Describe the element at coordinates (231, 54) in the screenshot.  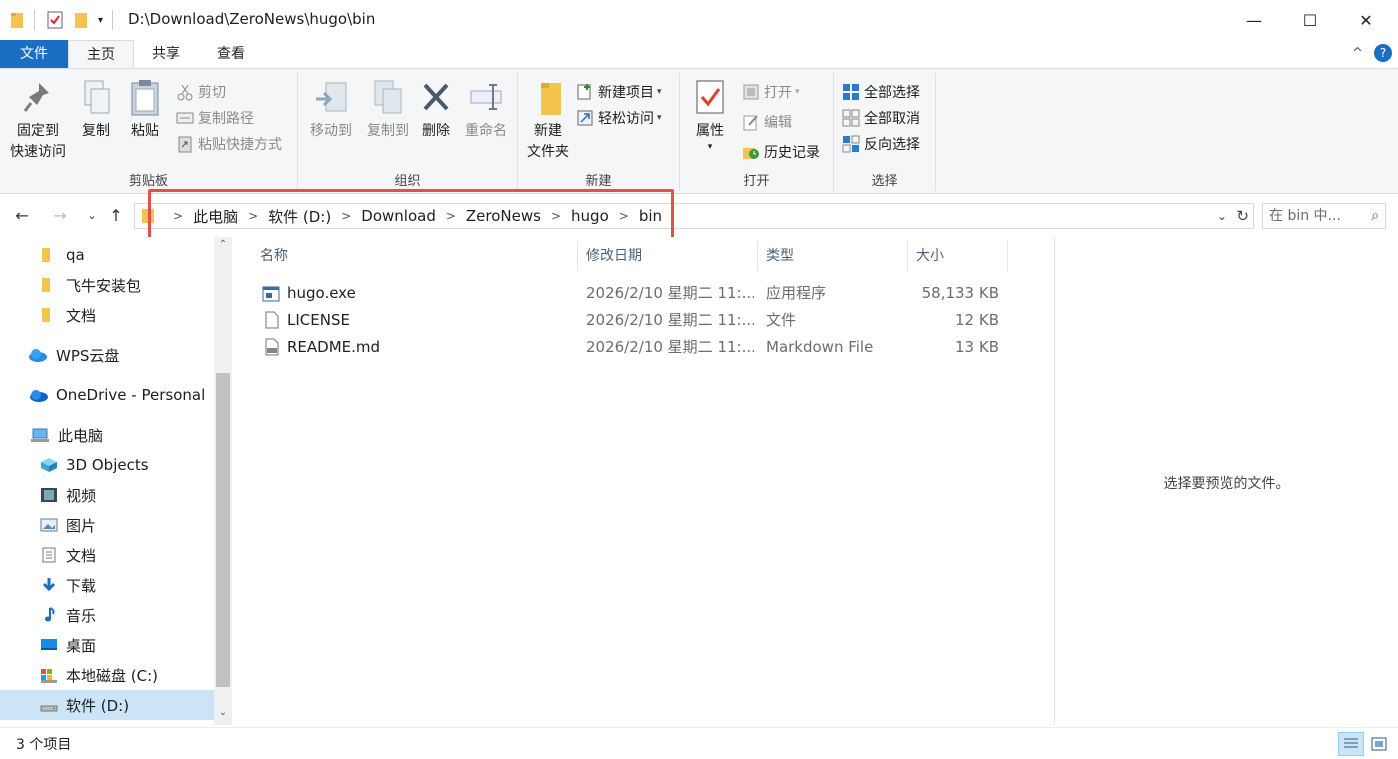
I see `tab-view: 查看` at that location.